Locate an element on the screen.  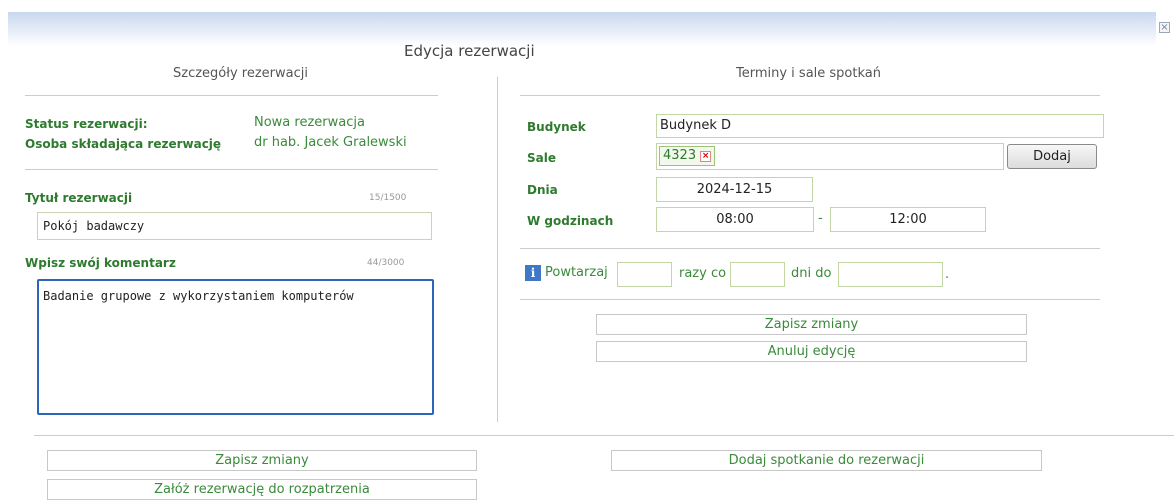
left-section-title: Szczegóły rezerwacji is located at coordinates (240, 73).